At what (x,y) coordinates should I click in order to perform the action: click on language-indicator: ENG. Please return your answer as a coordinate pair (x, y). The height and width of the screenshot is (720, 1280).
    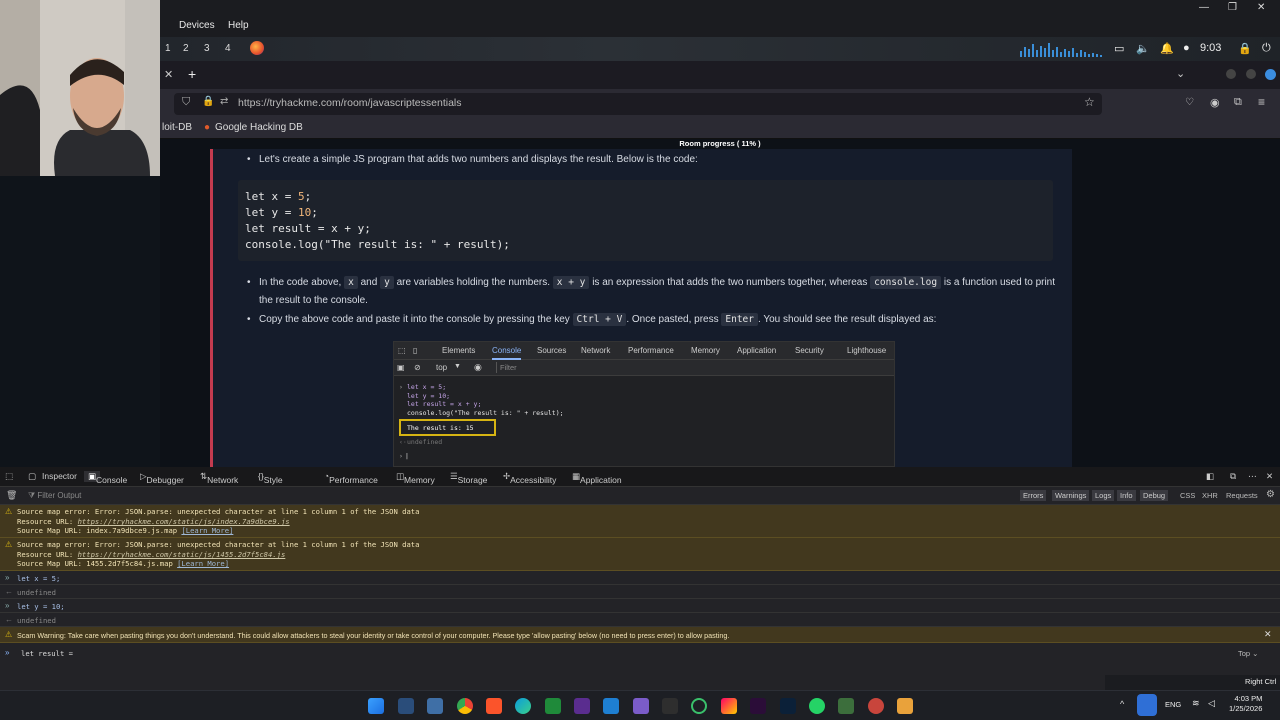
    Looking at the image, I should click on (1173, 704).